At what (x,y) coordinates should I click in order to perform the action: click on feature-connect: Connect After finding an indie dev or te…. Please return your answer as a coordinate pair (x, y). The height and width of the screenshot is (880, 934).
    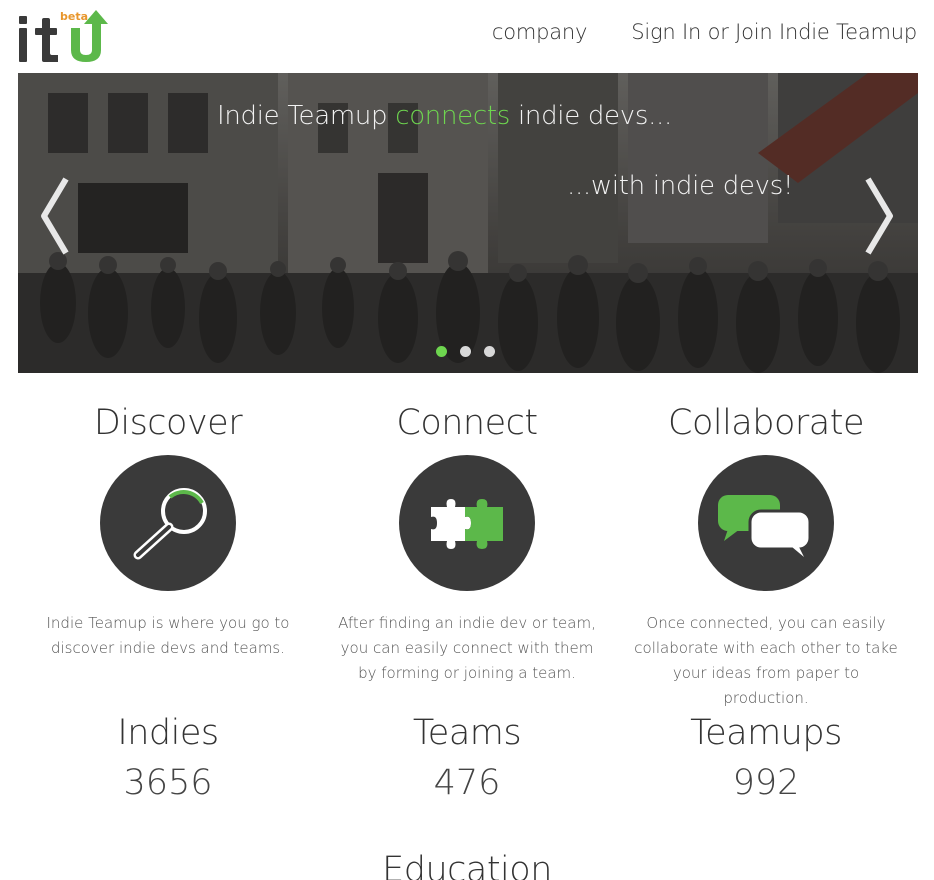
    Looking at the image, I should click on (467, 543).